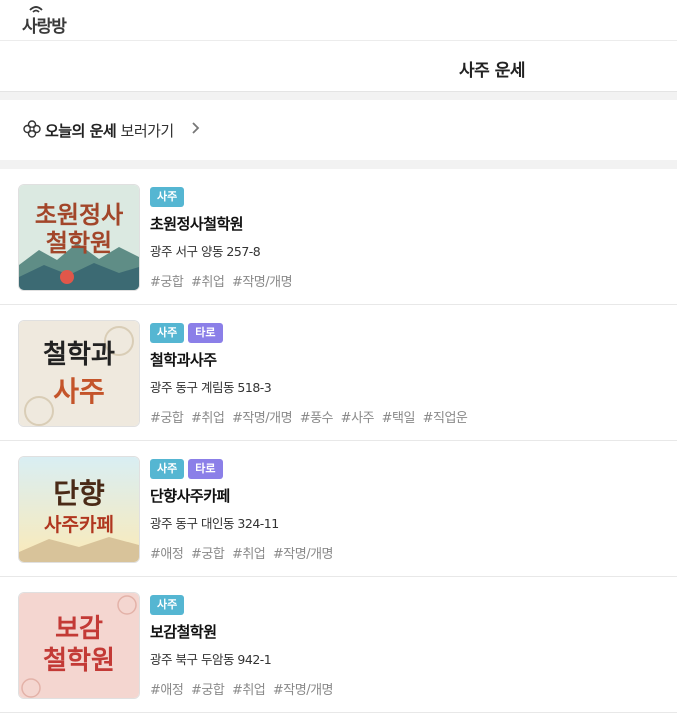 The image size is (677, 713). I want to click on logo-text: 사랑방, so click(44, 27).